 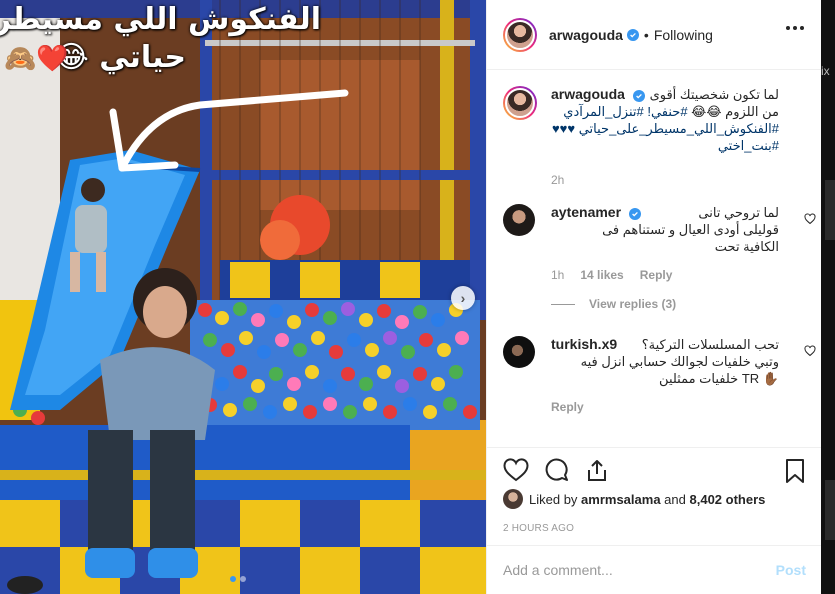 I want to click on comment-icon, so click(x=557, y=472).